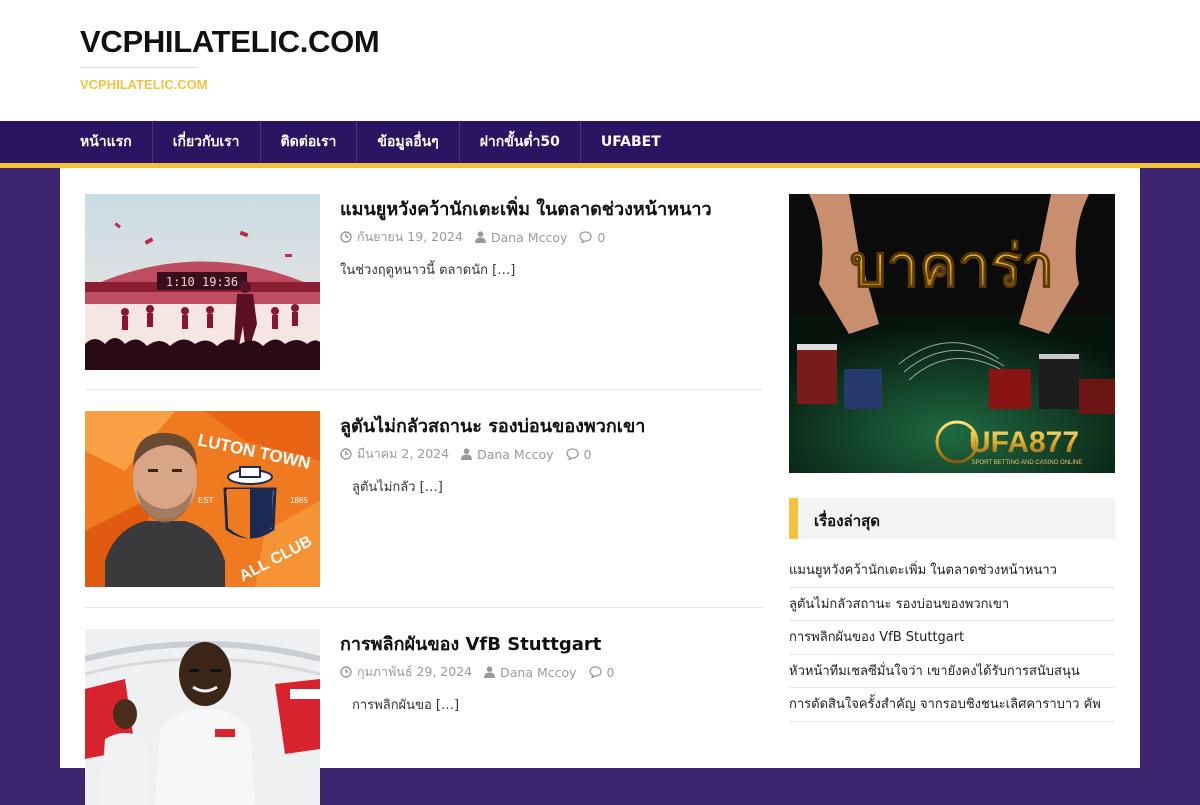 This screenshot has width=1200, height=805. Describe the element at coordinates (207, 142) in the screenshot. I see `nav-item-about: เกี่ยวกับเรา` at that location.